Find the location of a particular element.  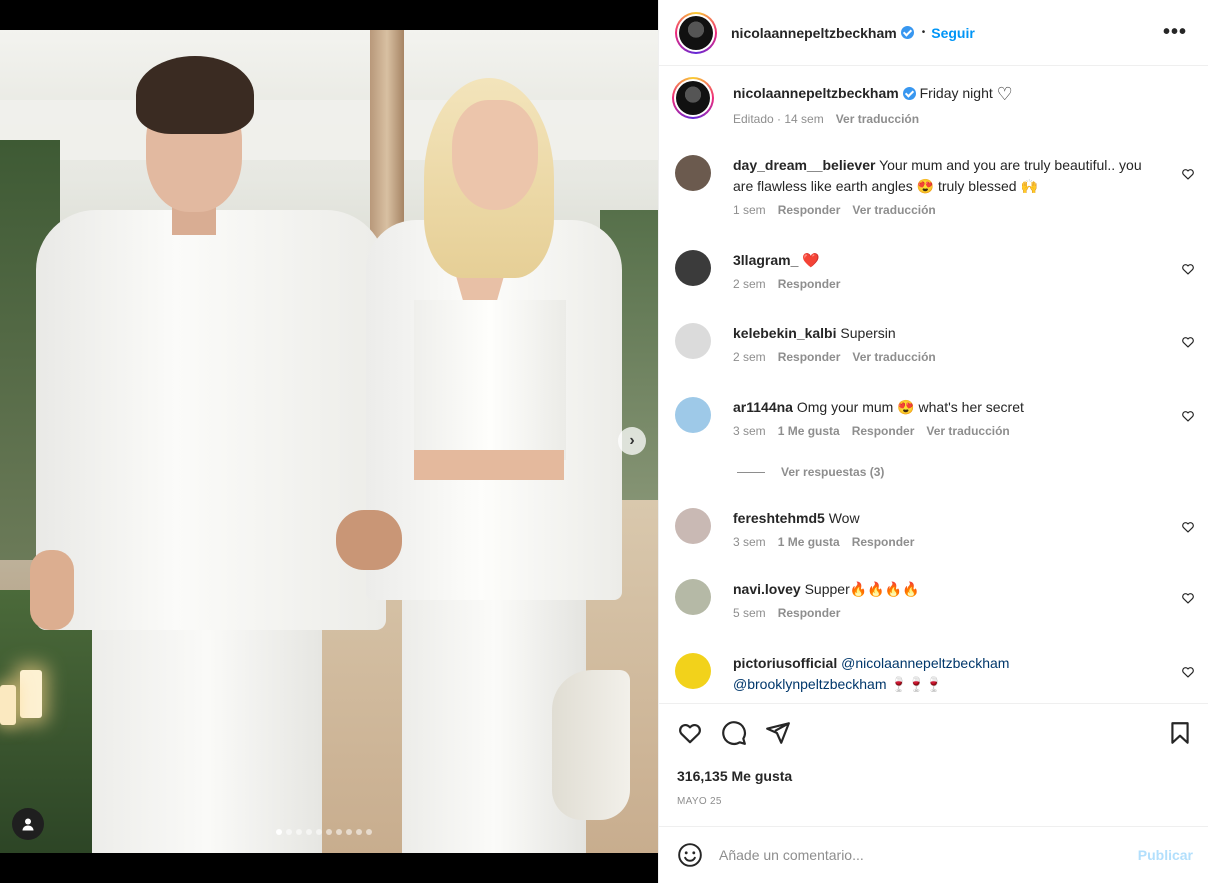

comment-body: Omg your mum 😍 what's her secret is located at coordinates (910, 407).